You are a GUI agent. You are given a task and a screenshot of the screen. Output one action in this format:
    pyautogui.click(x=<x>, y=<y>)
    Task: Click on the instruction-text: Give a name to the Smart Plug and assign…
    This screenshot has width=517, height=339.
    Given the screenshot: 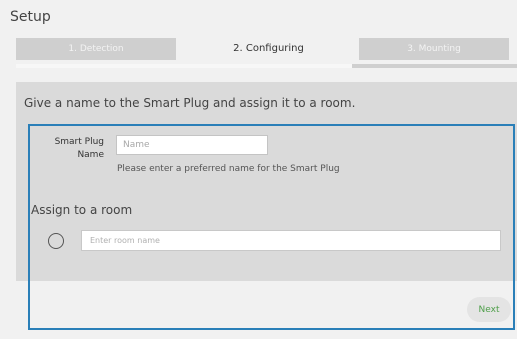 What is the action you would take?
    pyautogui.click(x=190, y=103)
    